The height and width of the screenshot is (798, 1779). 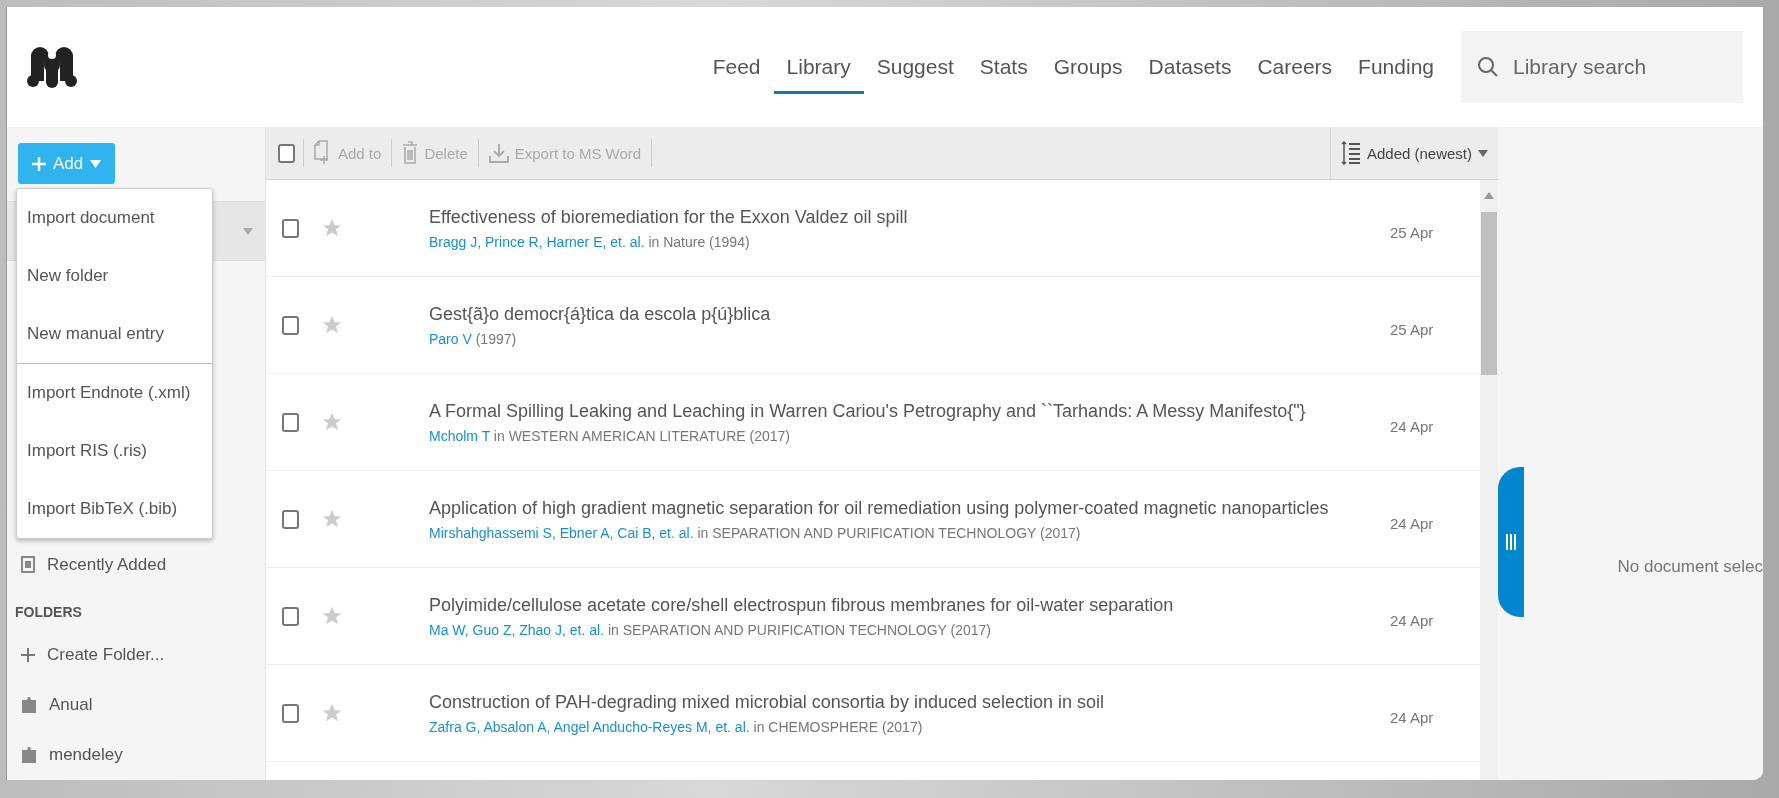 What do you see at coordinates (909, 314) in the screenshot?
I see `document-title: Gest{ã}o democr{á}tica da escola p{ú}blica` at bounding box center [909, 314].